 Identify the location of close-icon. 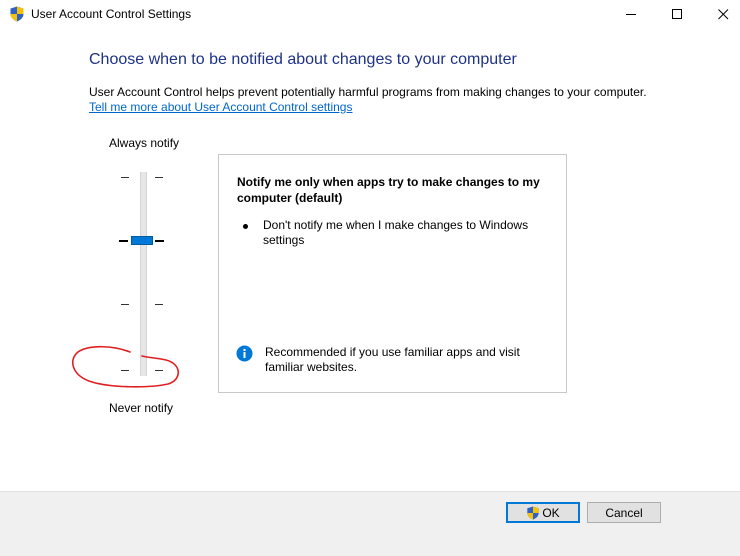
(723, 14).